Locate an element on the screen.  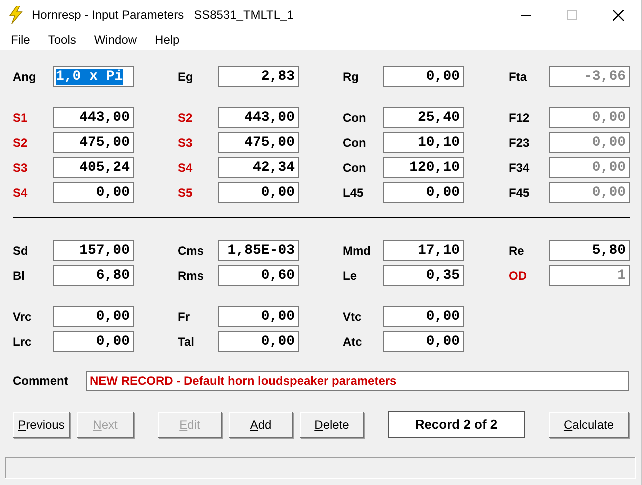
input-field: 5,80 is located at coordinates (589, 250).